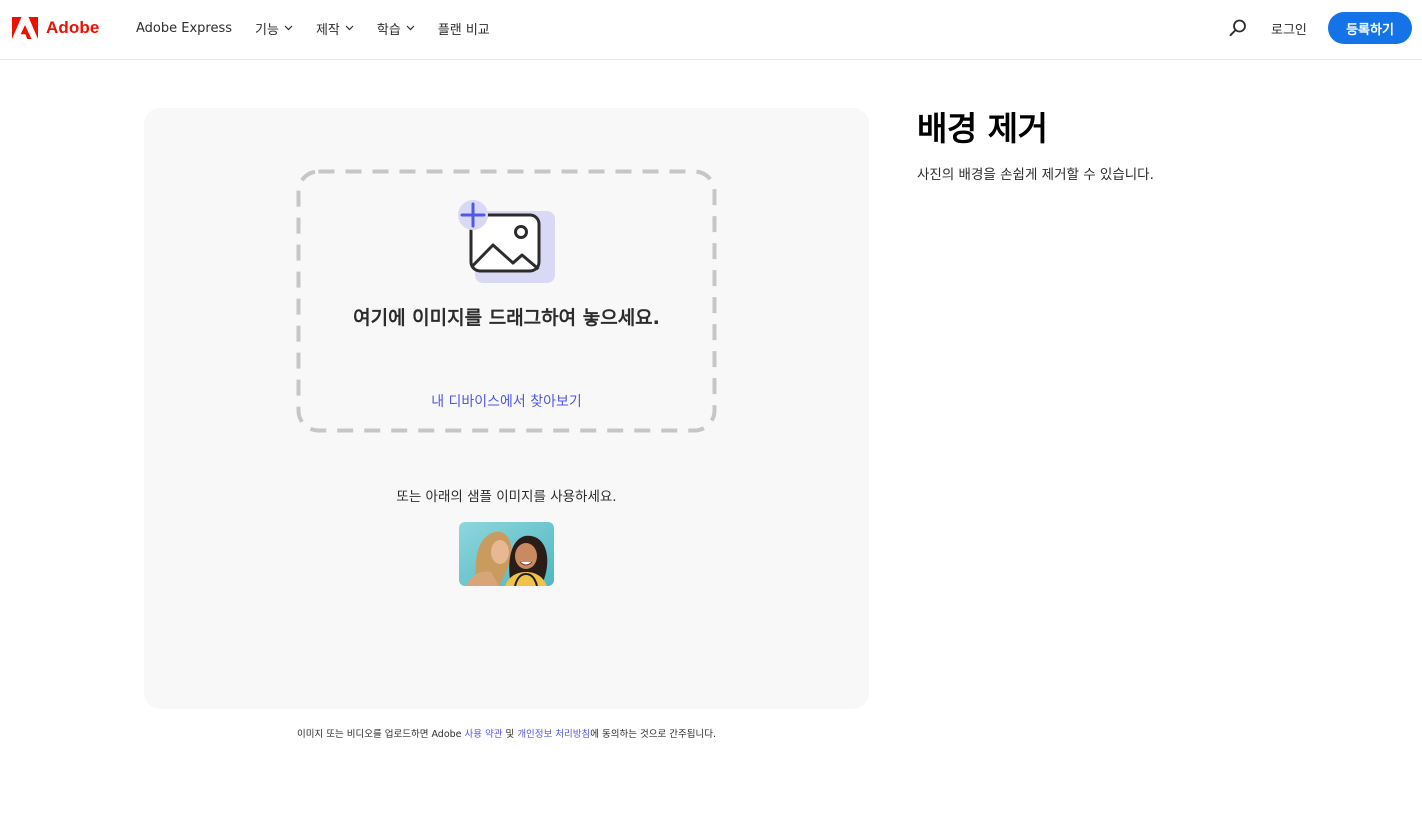 The height and width of the screenshot is (817, 1422). What do you see at coordinates (982, 128) in the screenshot?
I see `page-title: 배경 제거` at bounding box center [982, 128].